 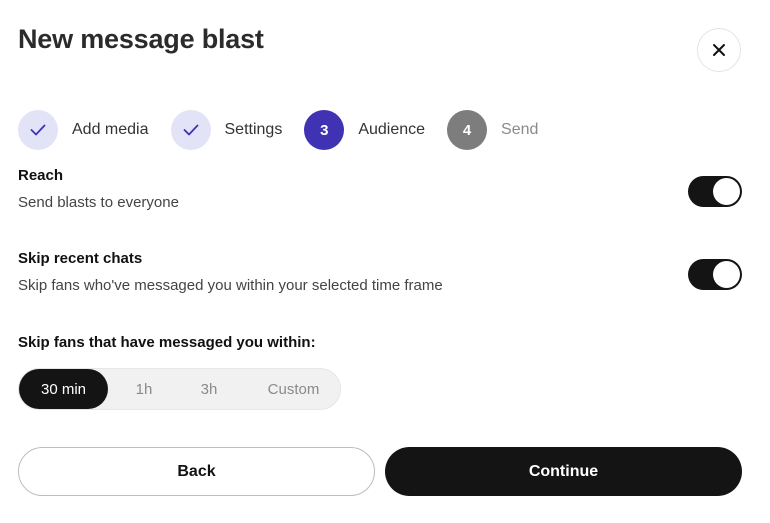 I want to click on continue-button: Continue, so click(x=563, y=471).